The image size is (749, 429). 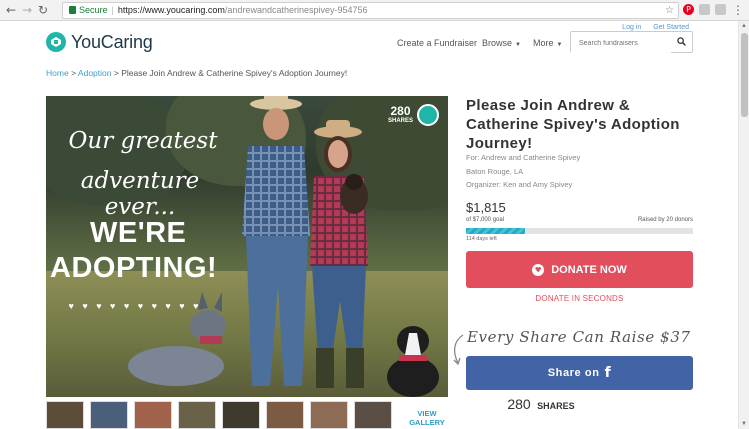 I want to click on black-white-dog, so click(x=413, y=361).